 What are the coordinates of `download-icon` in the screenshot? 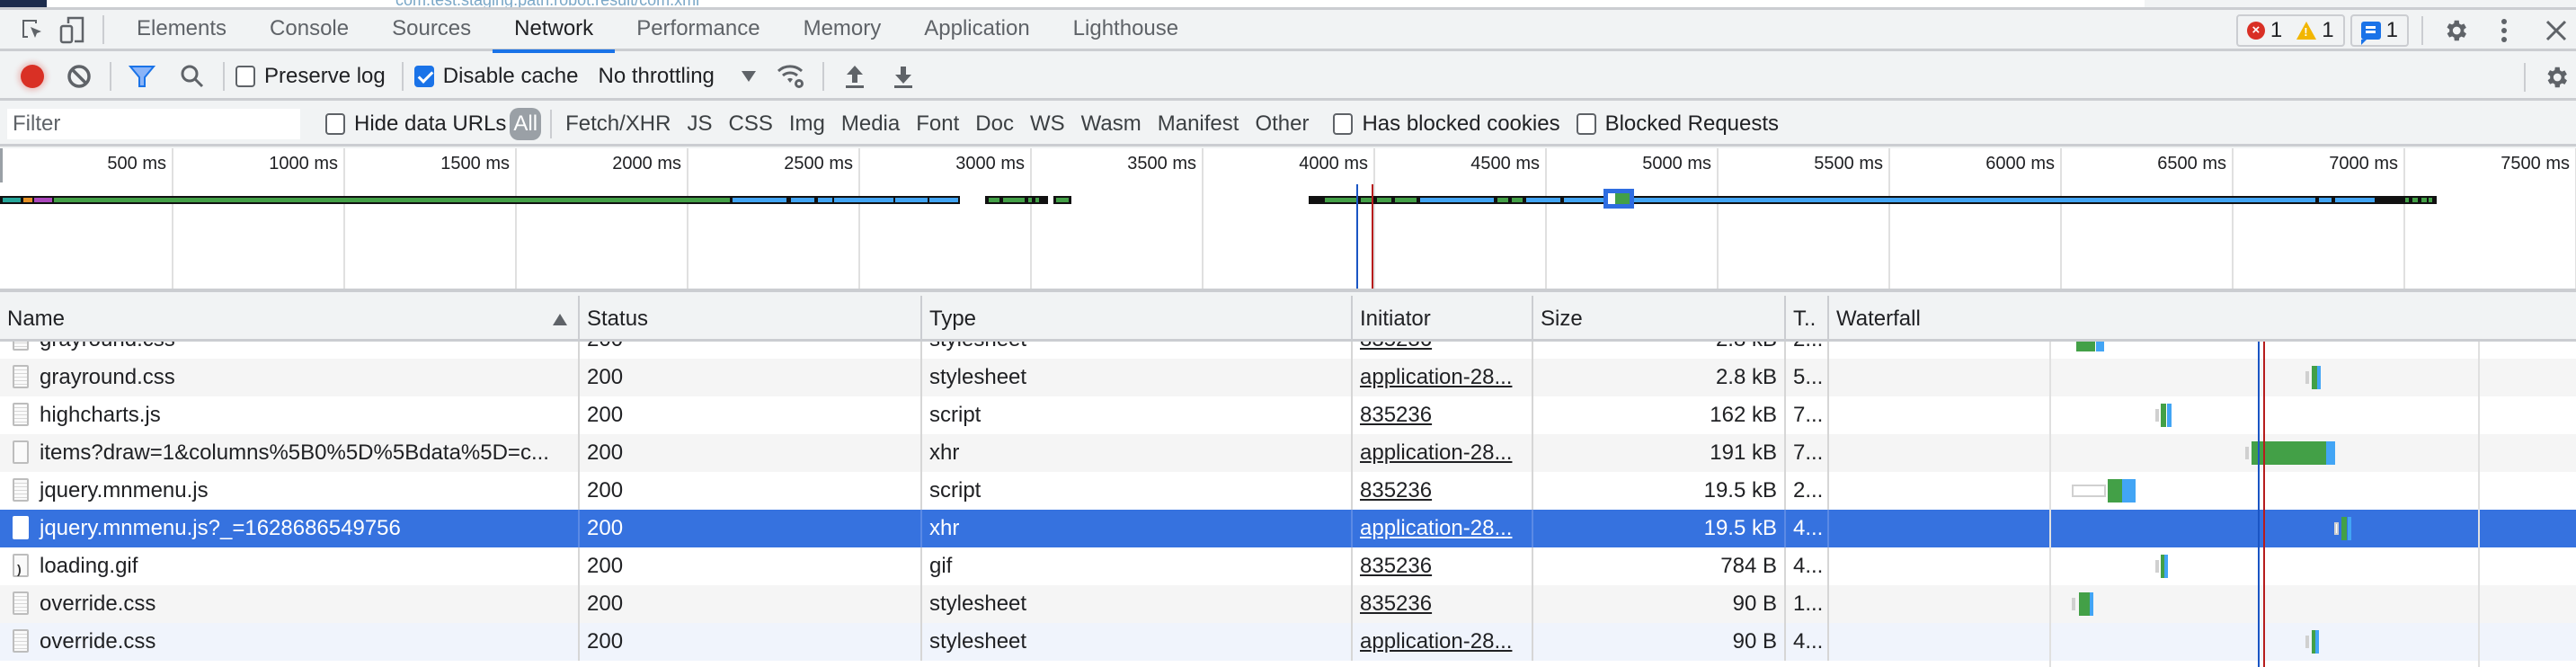 It's located at (902, 77).